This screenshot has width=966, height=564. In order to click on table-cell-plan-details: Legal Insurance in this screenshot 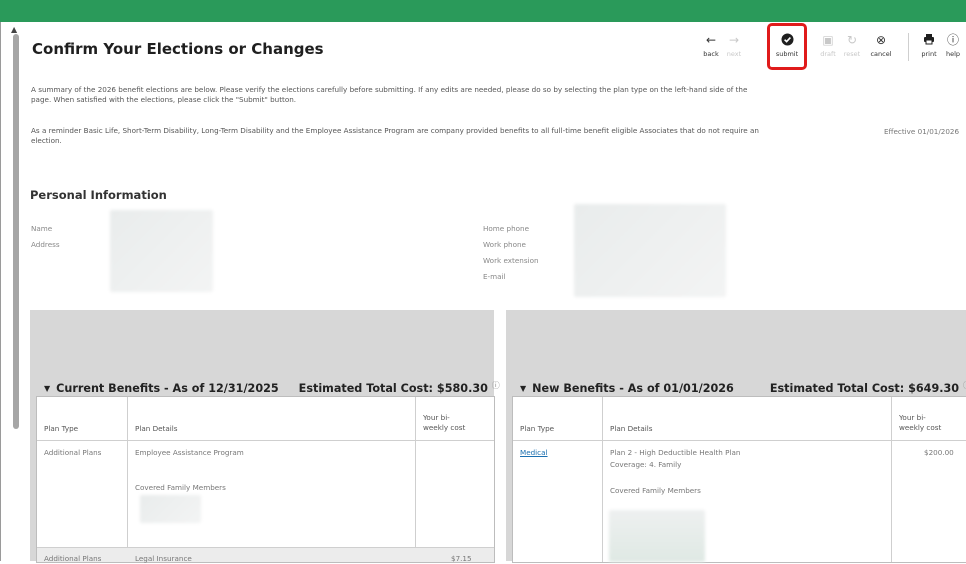, I will do `click(163, 558)`.